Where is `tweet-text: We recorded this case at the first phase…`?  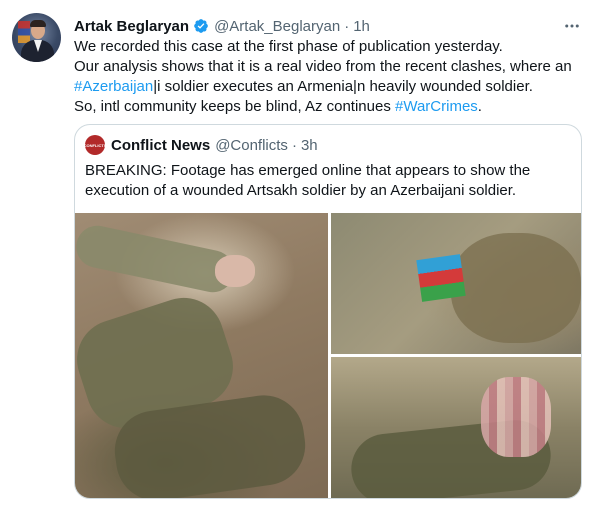
tweet-text: We recorded this case at the first phase… is located at coordinates (329, 77).